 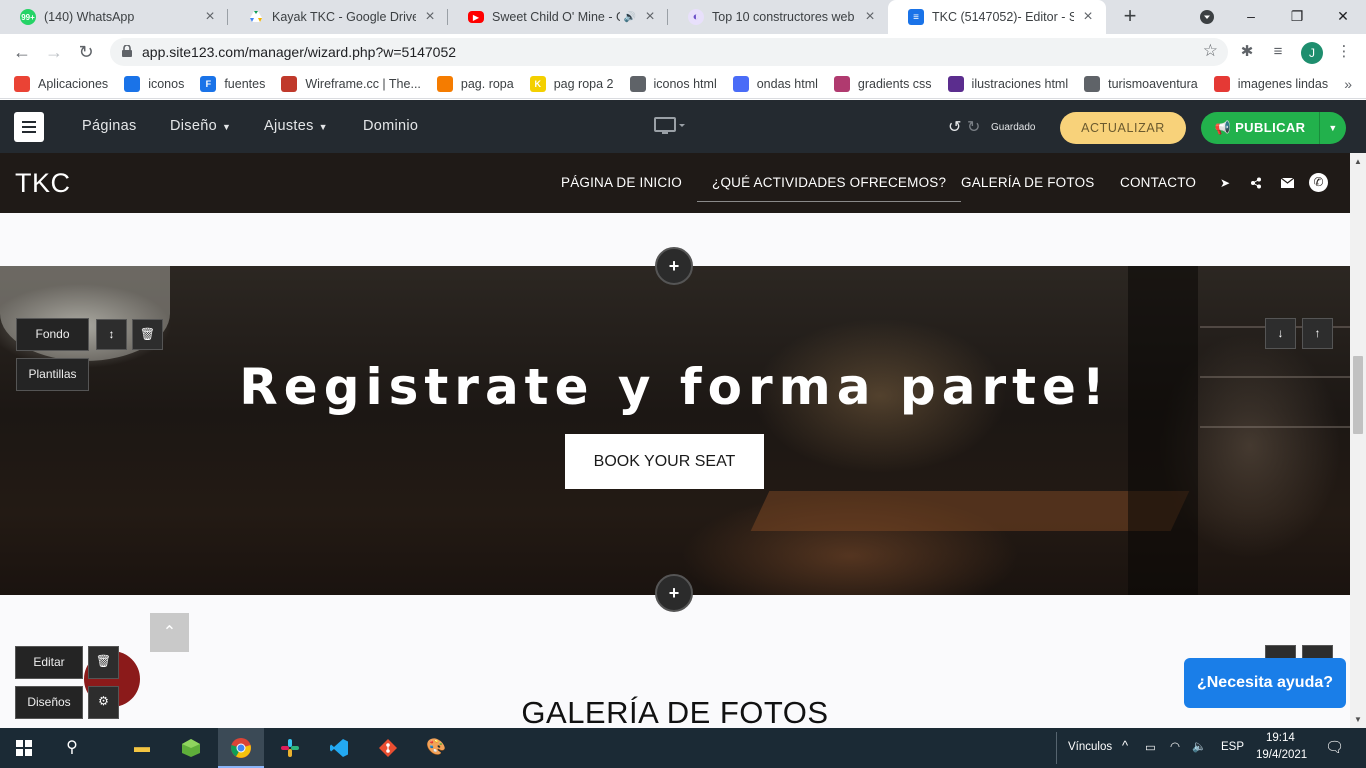 What do you see at coordinates (169, 632) in the screenshot?
I see `back-to-top-button: ⌃` at bounding box center [169, 632].